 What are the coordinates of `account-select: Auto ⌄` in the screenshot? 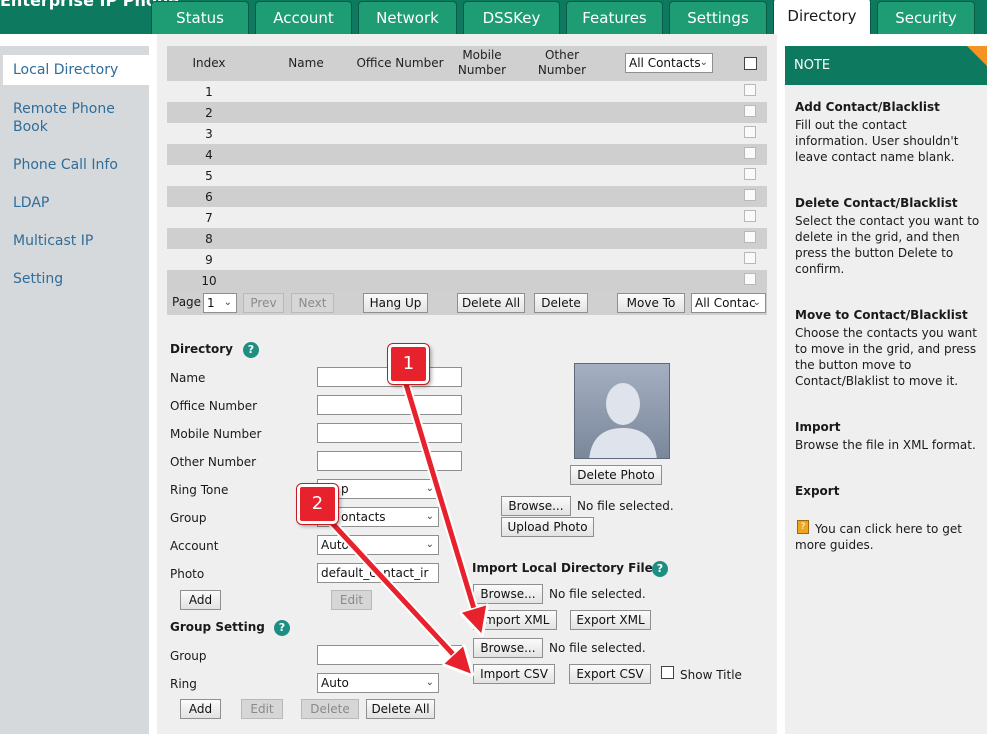 It's located at (378, 545).